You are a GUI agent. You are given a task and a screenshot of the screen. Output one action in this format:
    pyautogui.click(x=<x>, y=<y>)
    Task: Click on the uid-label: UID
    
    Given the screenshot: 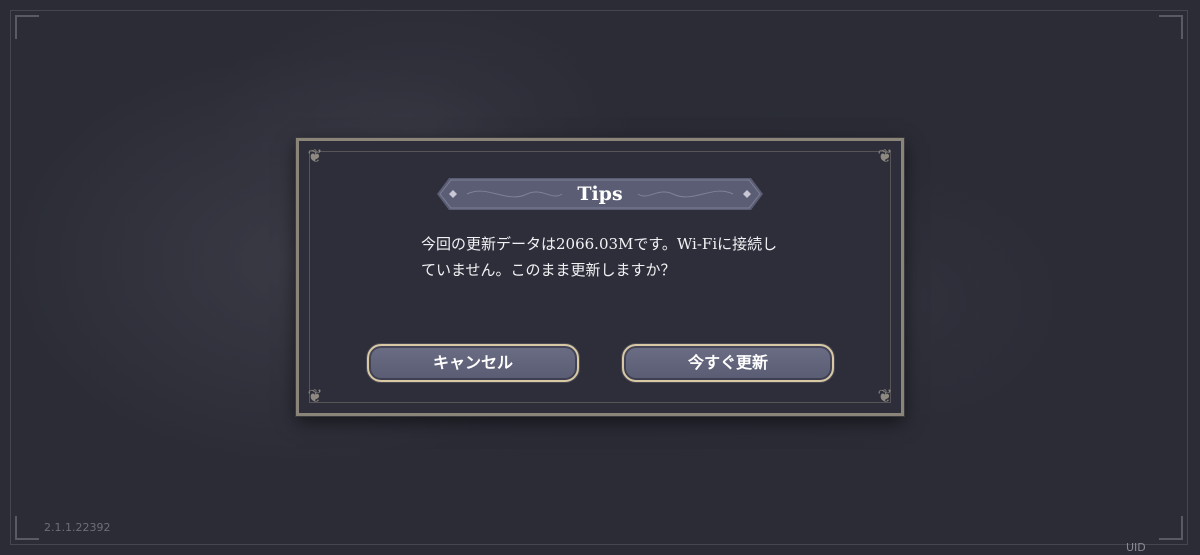 What is the action you would take?
    pyautogui.click(x=1136, y=547)
    